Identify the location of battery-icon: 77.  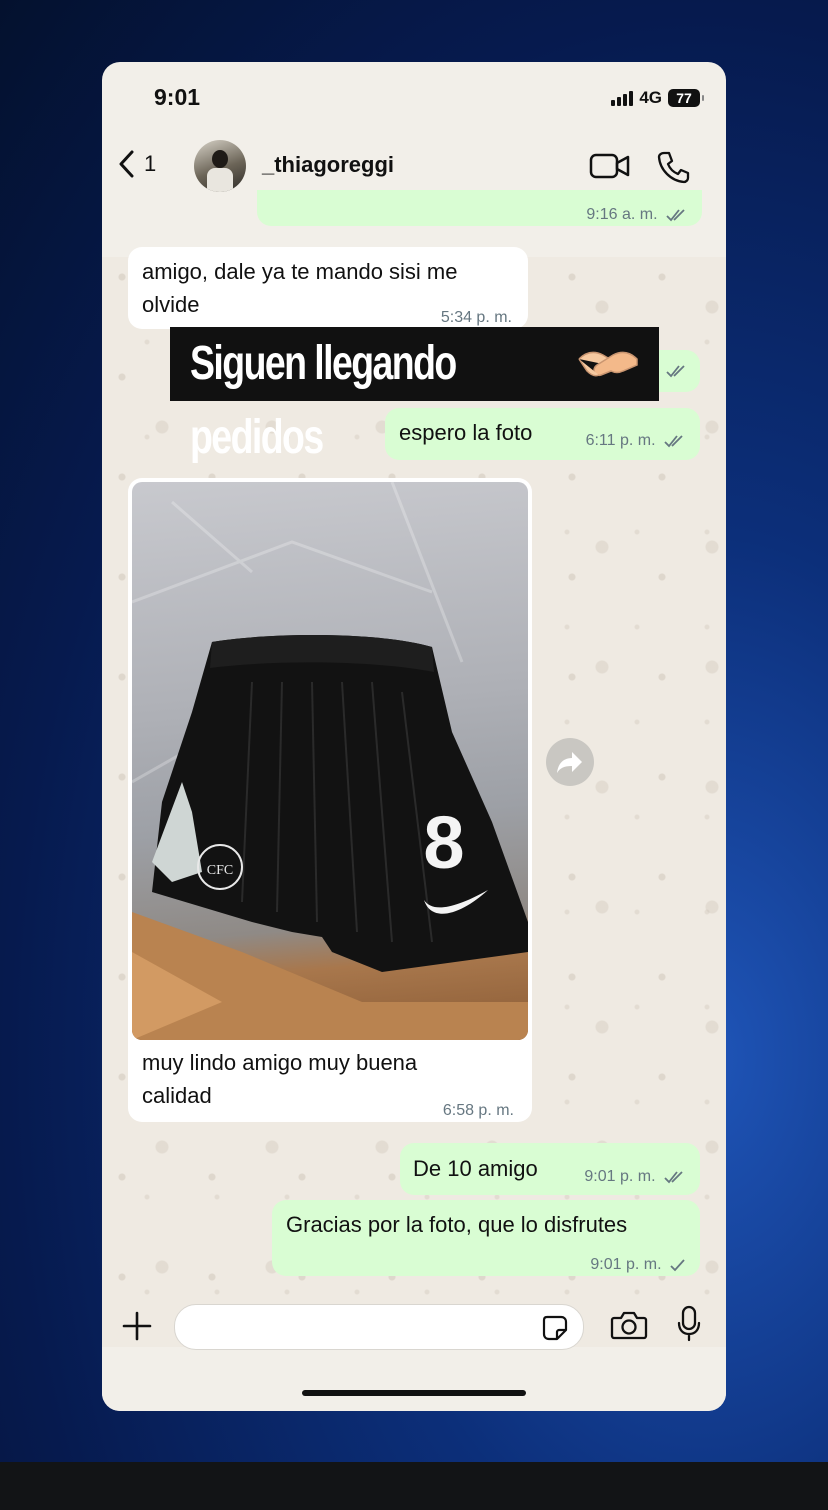
(686, 98).